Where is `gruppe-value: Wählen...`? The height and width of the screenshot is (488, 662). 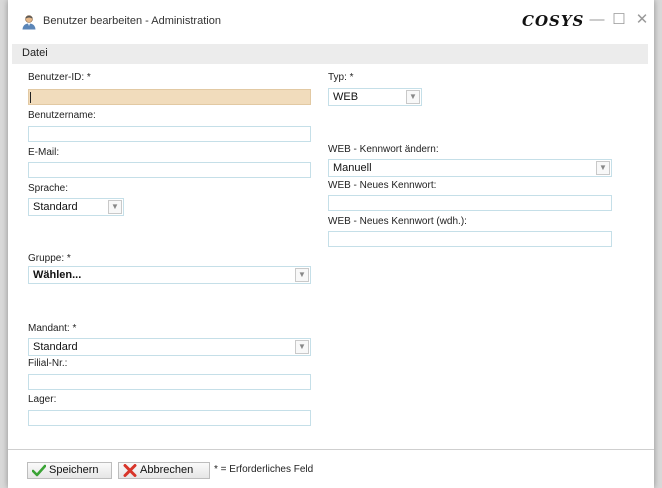
gruppe-value: Wählen... is located at coordinates (57, 275).